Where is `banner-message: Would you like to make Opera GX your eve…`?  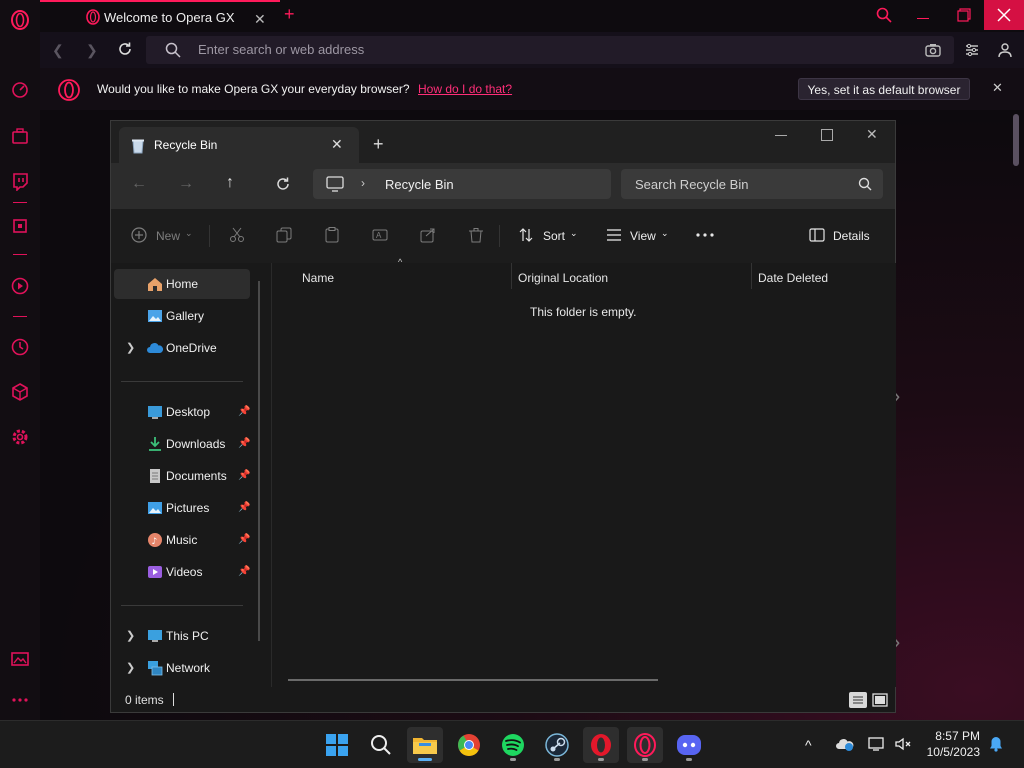 banner-message: Would you like to make Opera GX your eve… is located at coordinates (253, 89).